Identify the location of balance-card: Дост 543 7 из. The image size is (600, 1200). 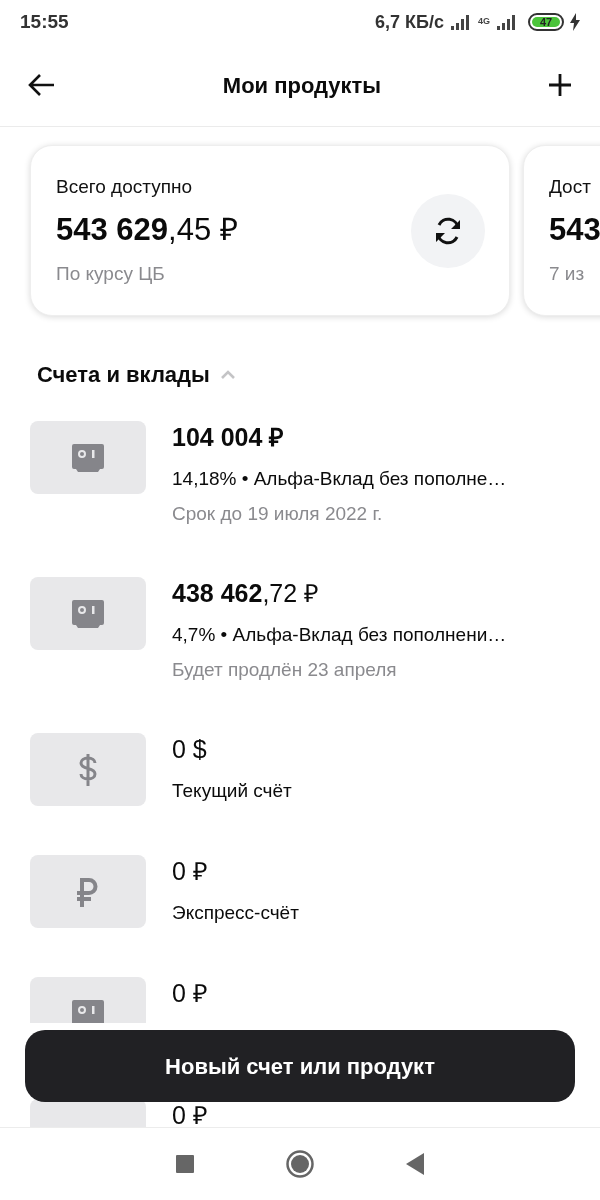
(561, 230).